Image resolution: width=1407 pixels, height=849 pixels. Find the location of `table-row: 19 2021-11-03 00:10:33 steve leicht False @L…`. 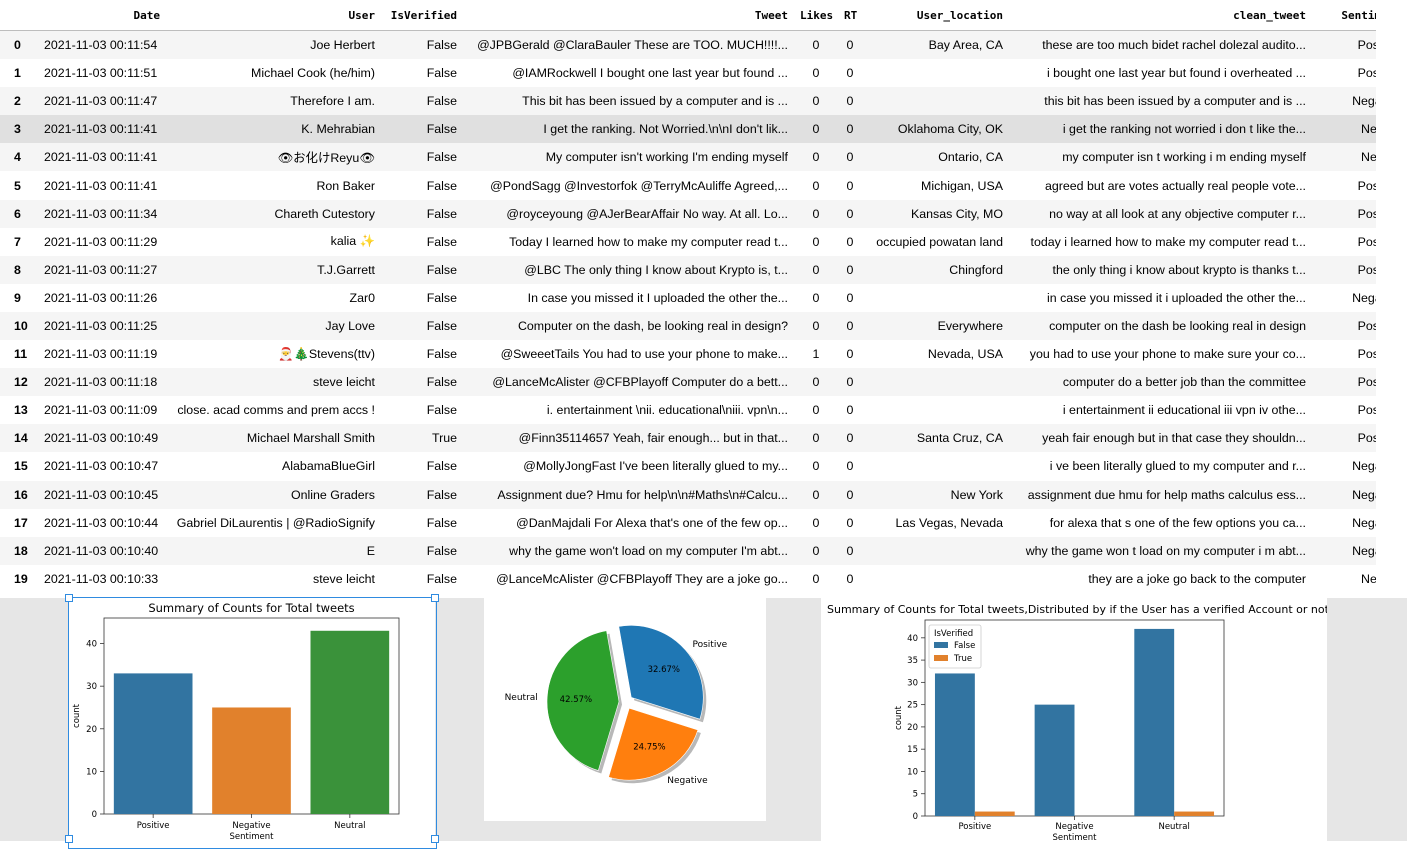

table-row: 19 2021-11-03 00:10:33 steve leicht False @L… is located at coordinates (703, 579).